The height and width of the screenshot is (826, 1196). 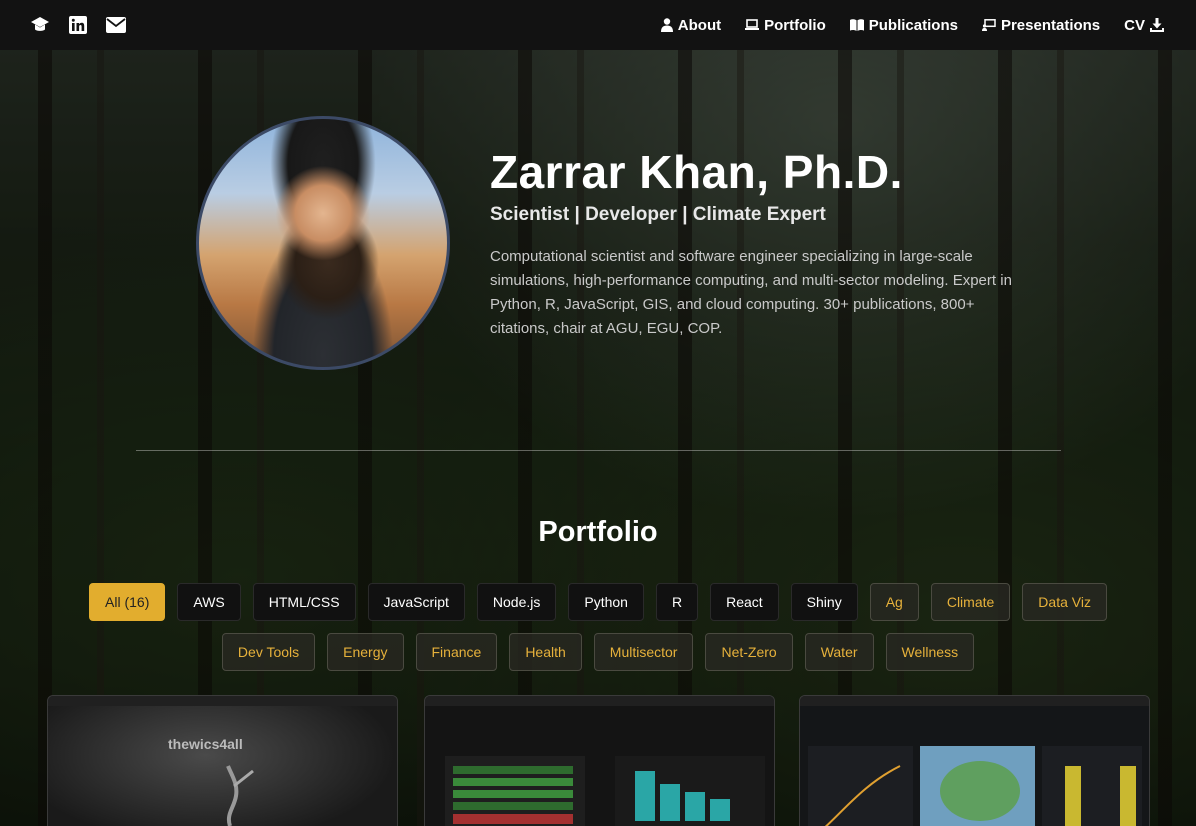 I want to click on filter-multisector: Multisector, so click(x=643, y=652).